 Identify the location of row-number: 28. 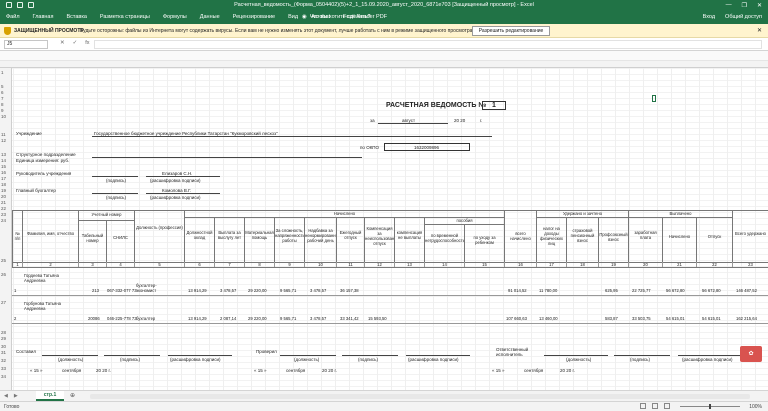
(3, 332).